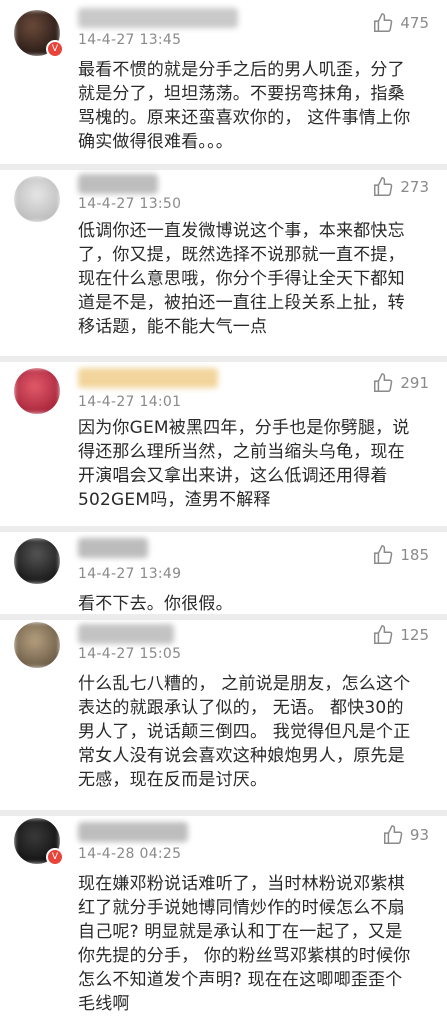 This screenshot has width=447, height=1027. I want to click on like-button: 273, so click(400, 187).